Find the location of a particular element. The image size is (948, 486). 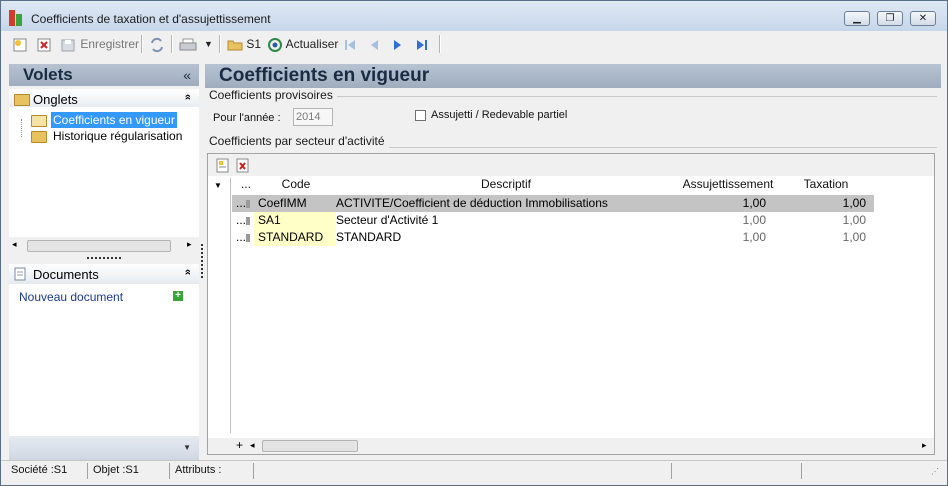

column-chooser-icon: ▼ is located at coordinates (218, 185).